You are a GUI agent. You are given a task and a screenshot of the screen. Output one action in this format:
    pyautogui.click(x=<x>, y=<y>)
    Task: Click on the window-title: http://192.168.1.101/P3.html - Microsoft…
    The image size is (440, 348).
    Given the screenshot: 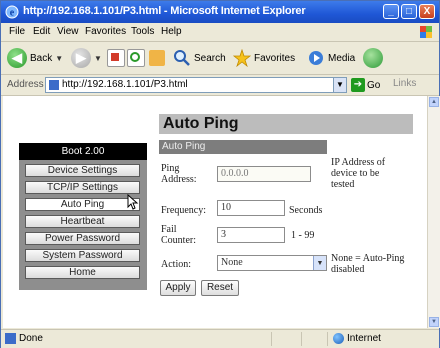 What is the action you would take?
    pyautogui.click(x=164, y=11)
    